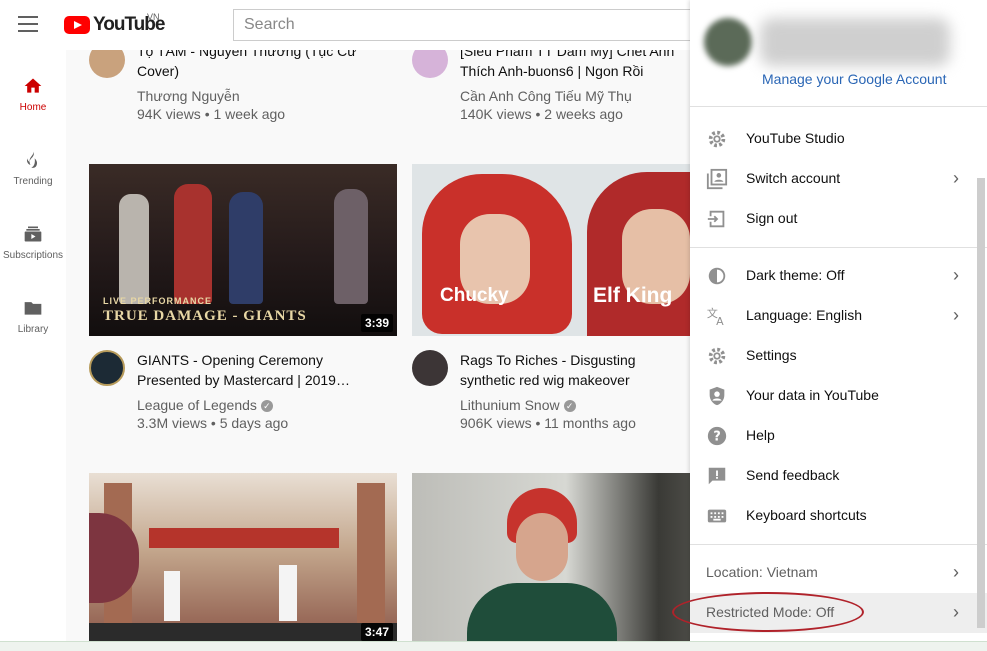 This screenshot has height=651, width=987. Describe the element at coordinates (266, 406) in the screenshot. I see `verified-icon: ✓` at that location.